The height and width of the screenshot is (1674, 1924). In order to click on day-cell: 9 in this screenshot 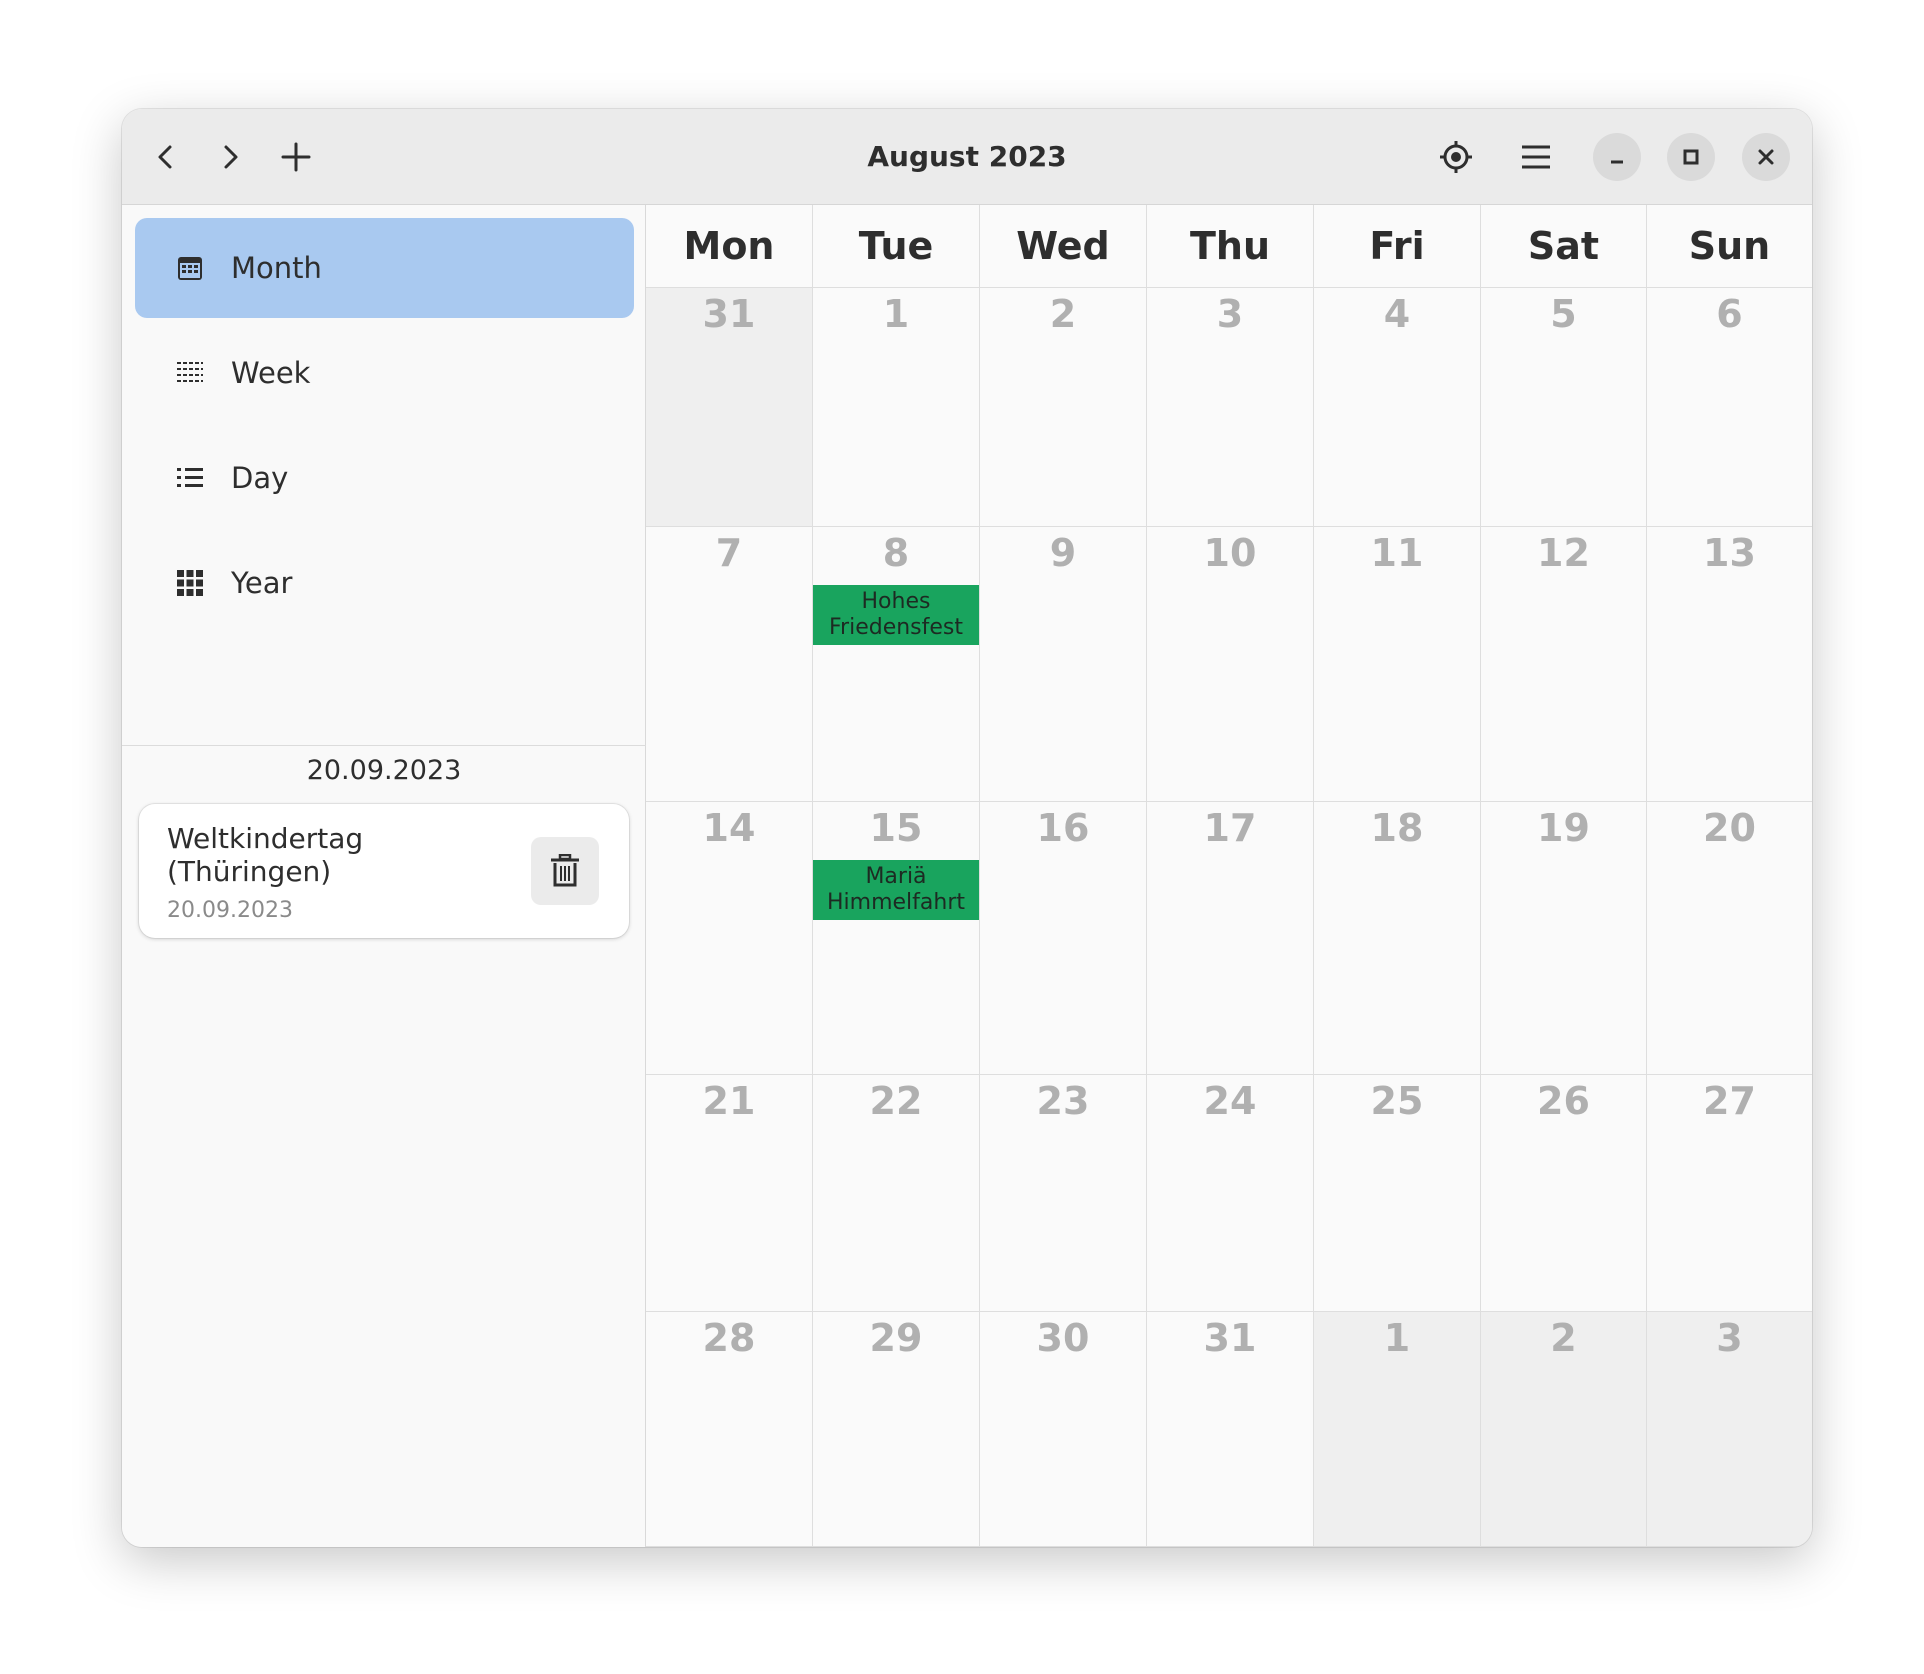, I will do `click(1063, 664)`.